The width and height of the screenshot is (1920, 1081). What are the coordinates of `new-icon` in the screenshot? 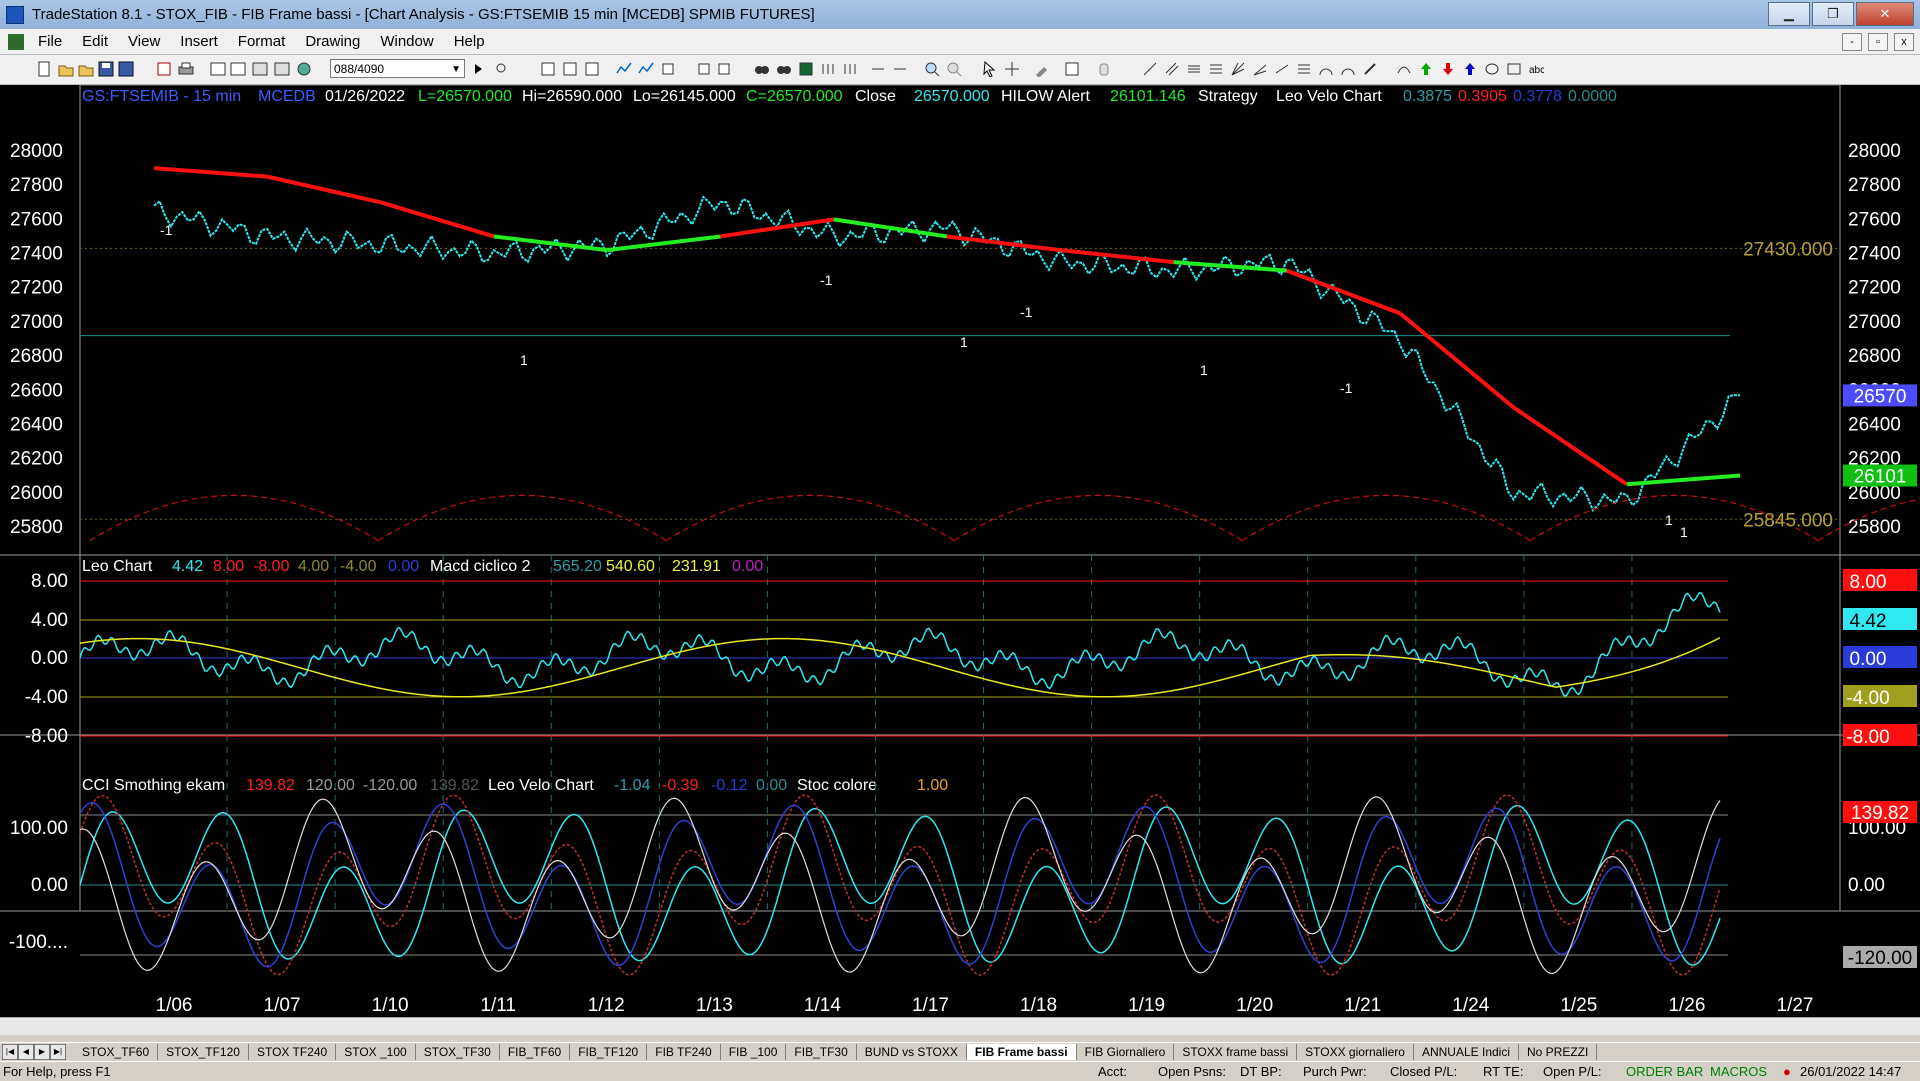 It's located at (44, 69).